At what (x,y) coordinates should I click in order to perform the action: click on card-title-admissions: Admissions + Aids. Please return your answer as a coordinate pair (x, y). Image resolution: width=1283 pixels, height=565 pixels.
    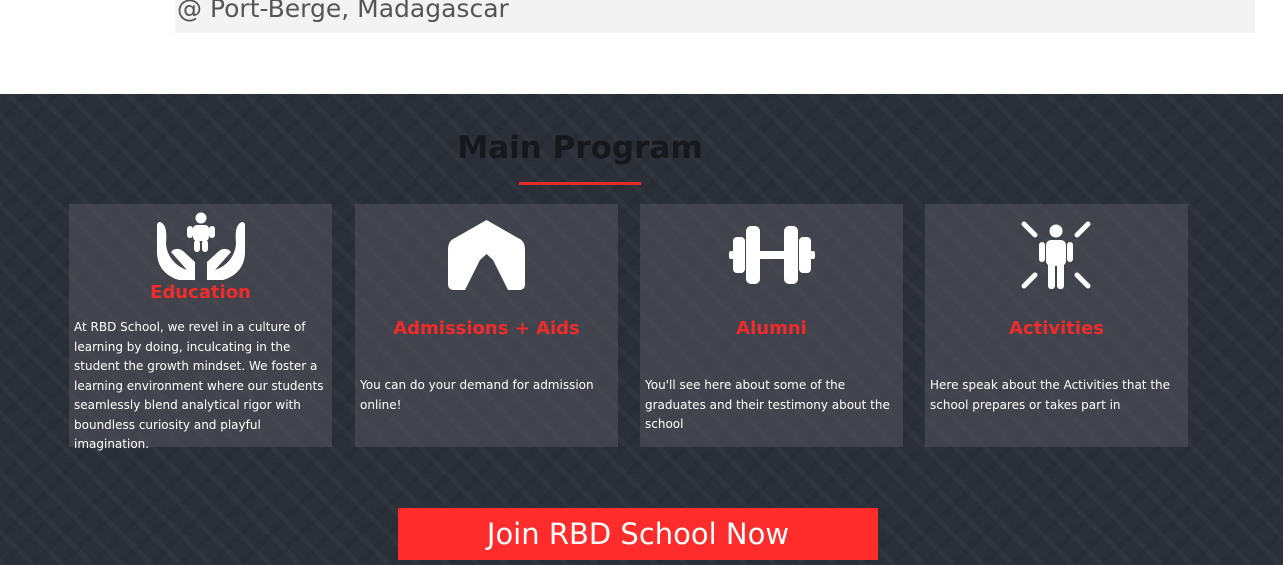
    Looking at the image, I should click on (486, 328).